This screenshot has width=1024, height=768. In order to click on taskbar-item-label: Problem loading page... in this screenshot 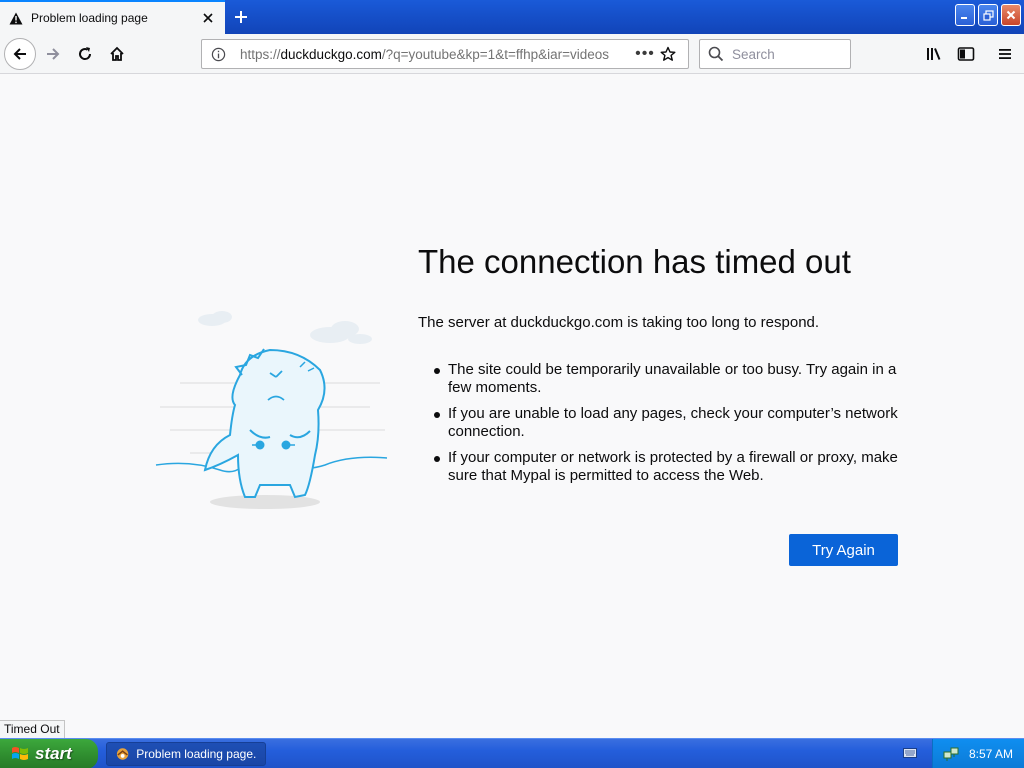, I will do `click(196, 754)`.